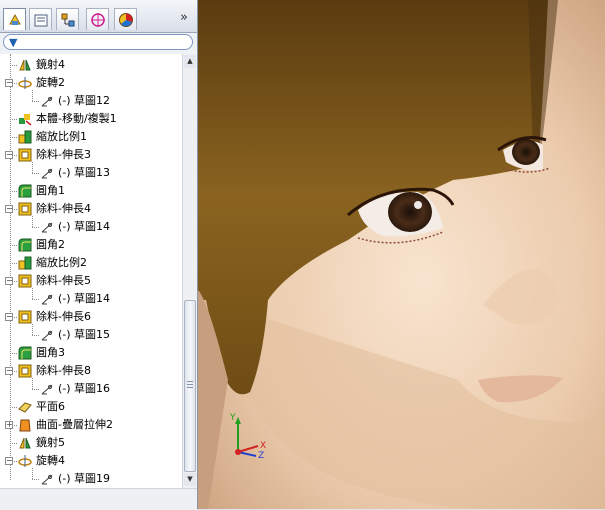  I want to click on tab-configuration-manager, so click(67, 19).